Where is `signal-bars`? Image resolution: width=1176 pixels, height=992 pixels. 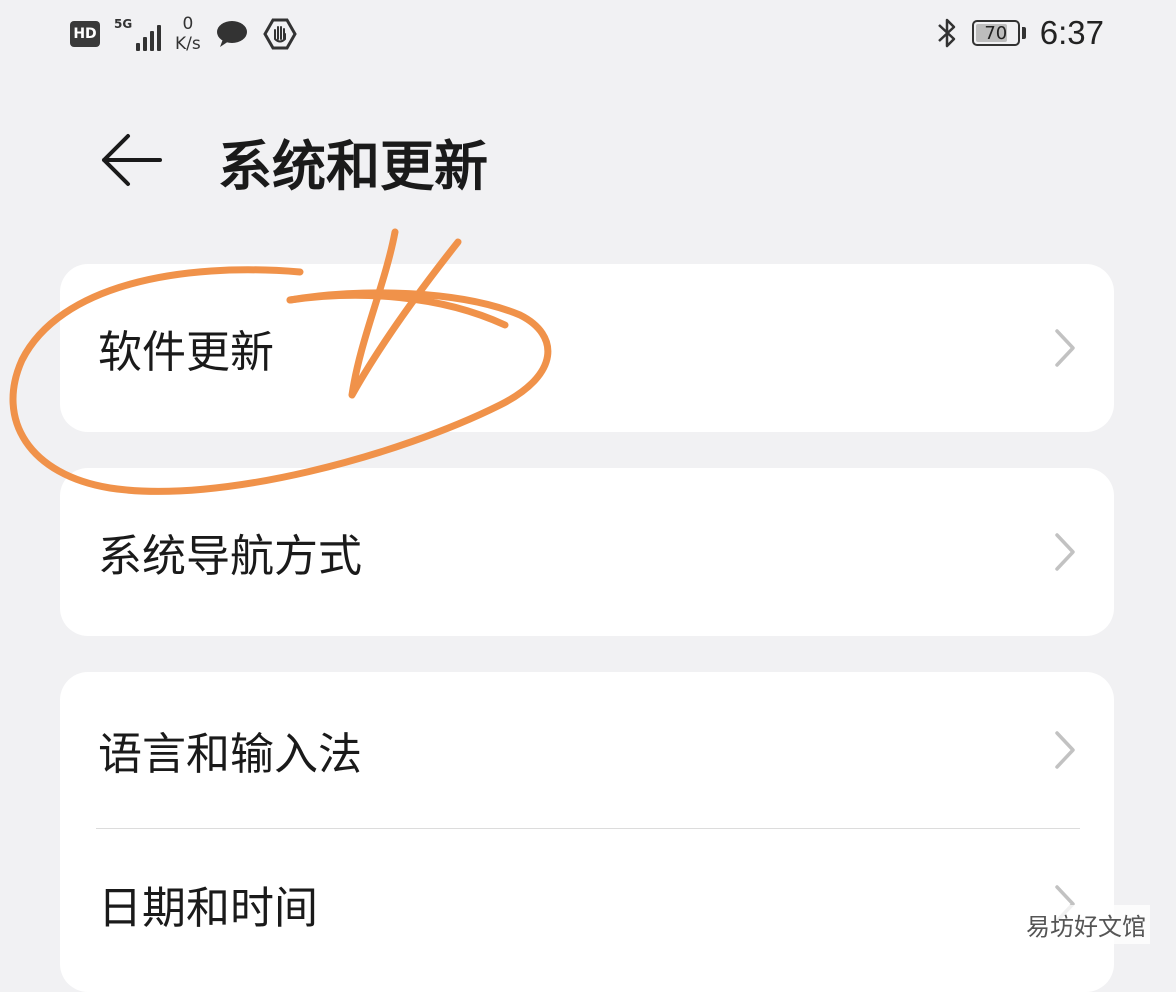 signal-bars is located at coordinates (148, 38).